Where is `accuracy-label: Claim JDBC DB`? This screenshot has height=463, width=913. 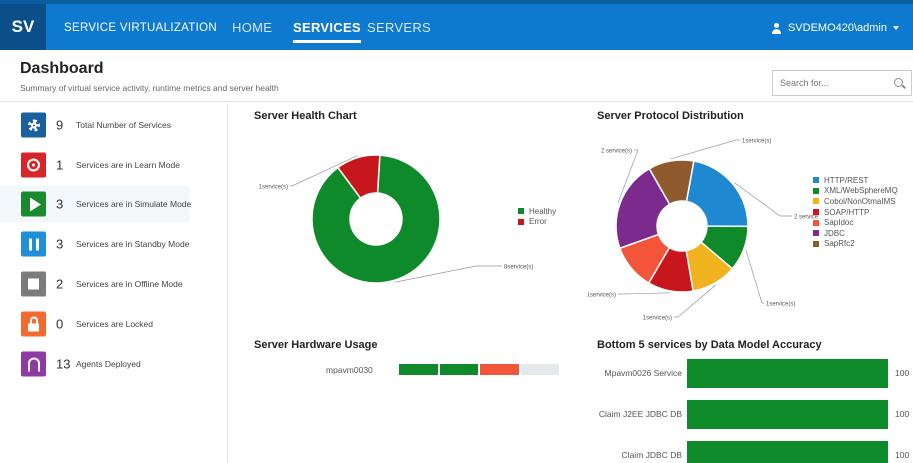 accuracy-label: Claim JDBC DB is located at coordinates (651, 455).